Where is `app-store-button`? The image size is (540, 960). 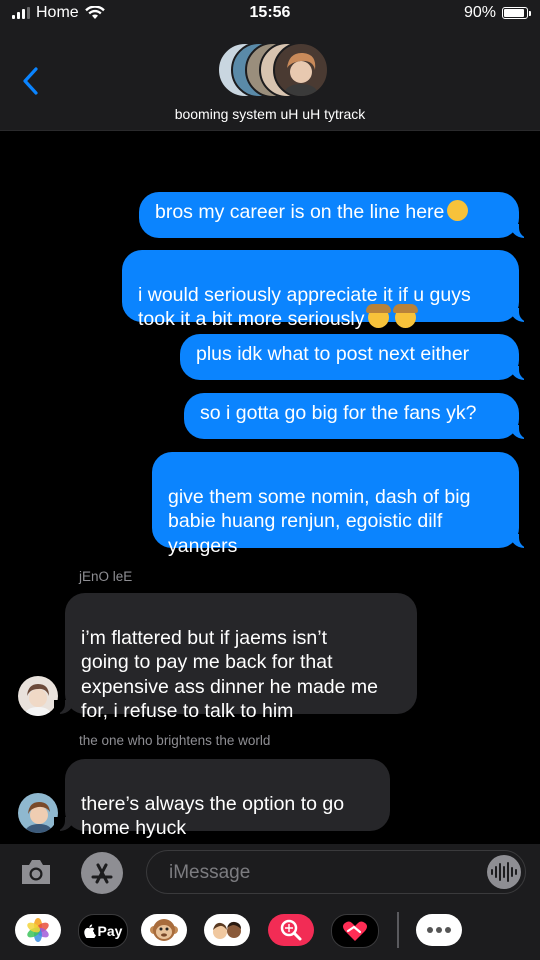
app-store-button is located at coordinates (102, 873).